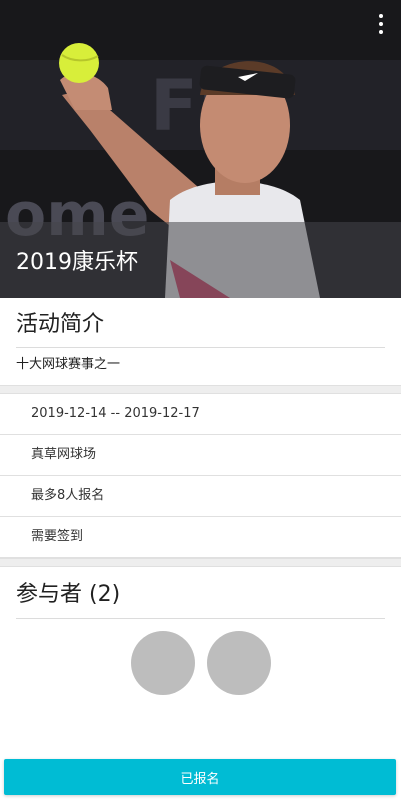 This screenshot has height=799, width=401. Describe the element at coordinates (68, 594) in the screenshot. I see `participants-heading: 参与者 (2)` at that location.